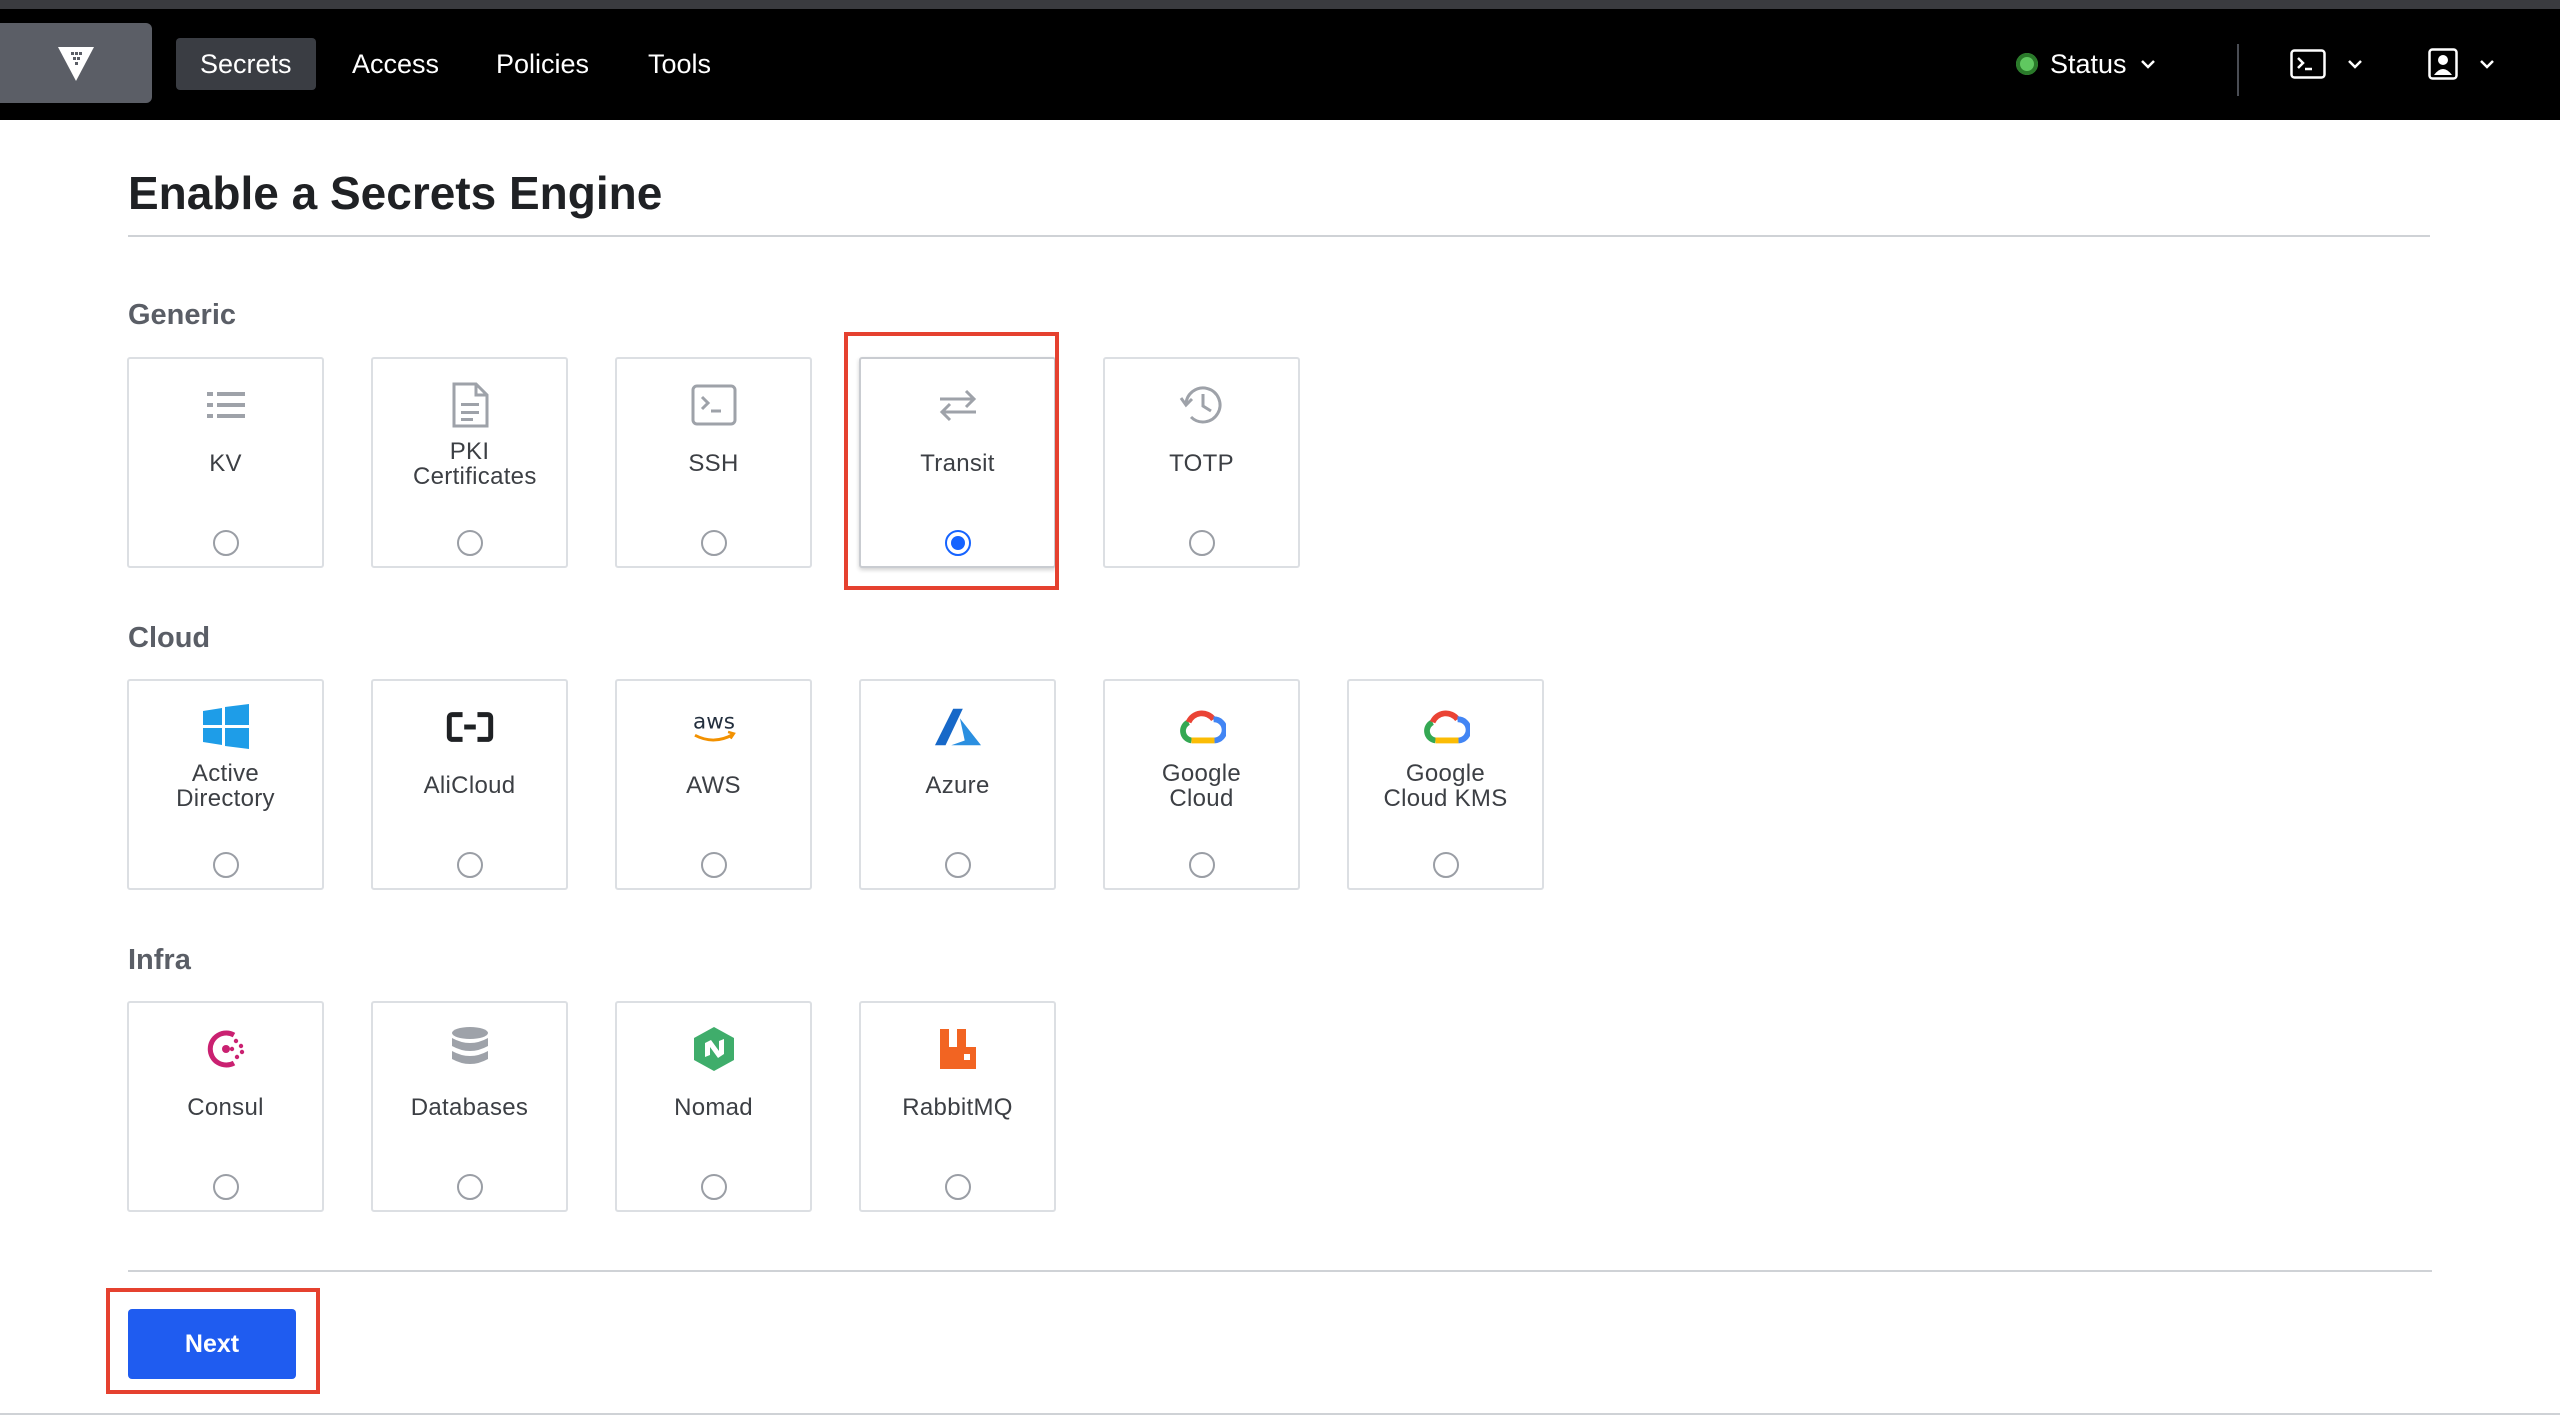  I want to click on window-top-strip, so click(1280, 4).